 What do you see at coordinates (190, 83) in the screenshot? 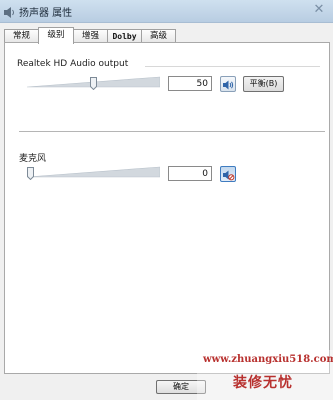
I see `output-volume-value: 50` at bounding box center [190, 83].